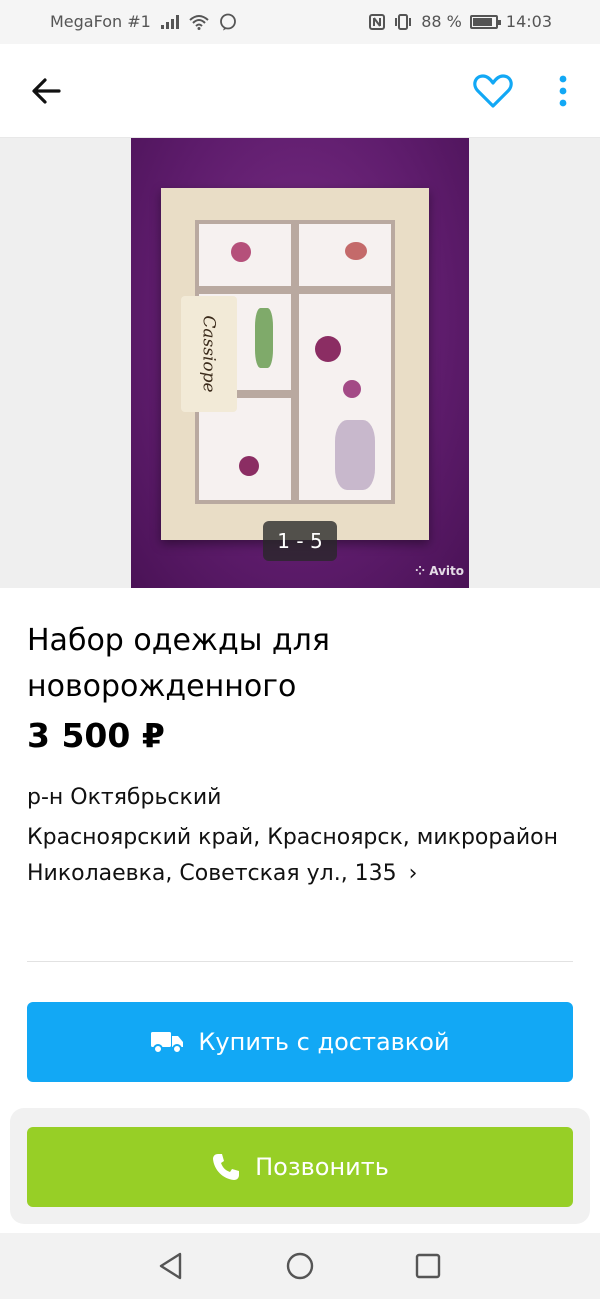  Describe the element at coordinates (178, 663) in the screenshot. I see `listing-title: Набор одежды для новорожденного` at that location.